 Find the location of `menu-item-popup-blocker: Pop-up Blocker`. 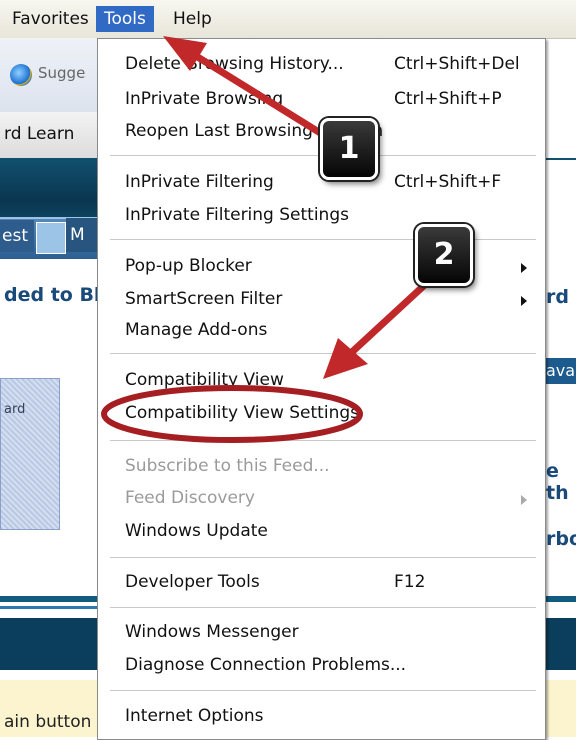

menu-item-popup-blocker: Pop-up Blocker is located at coordinates (188, 266).